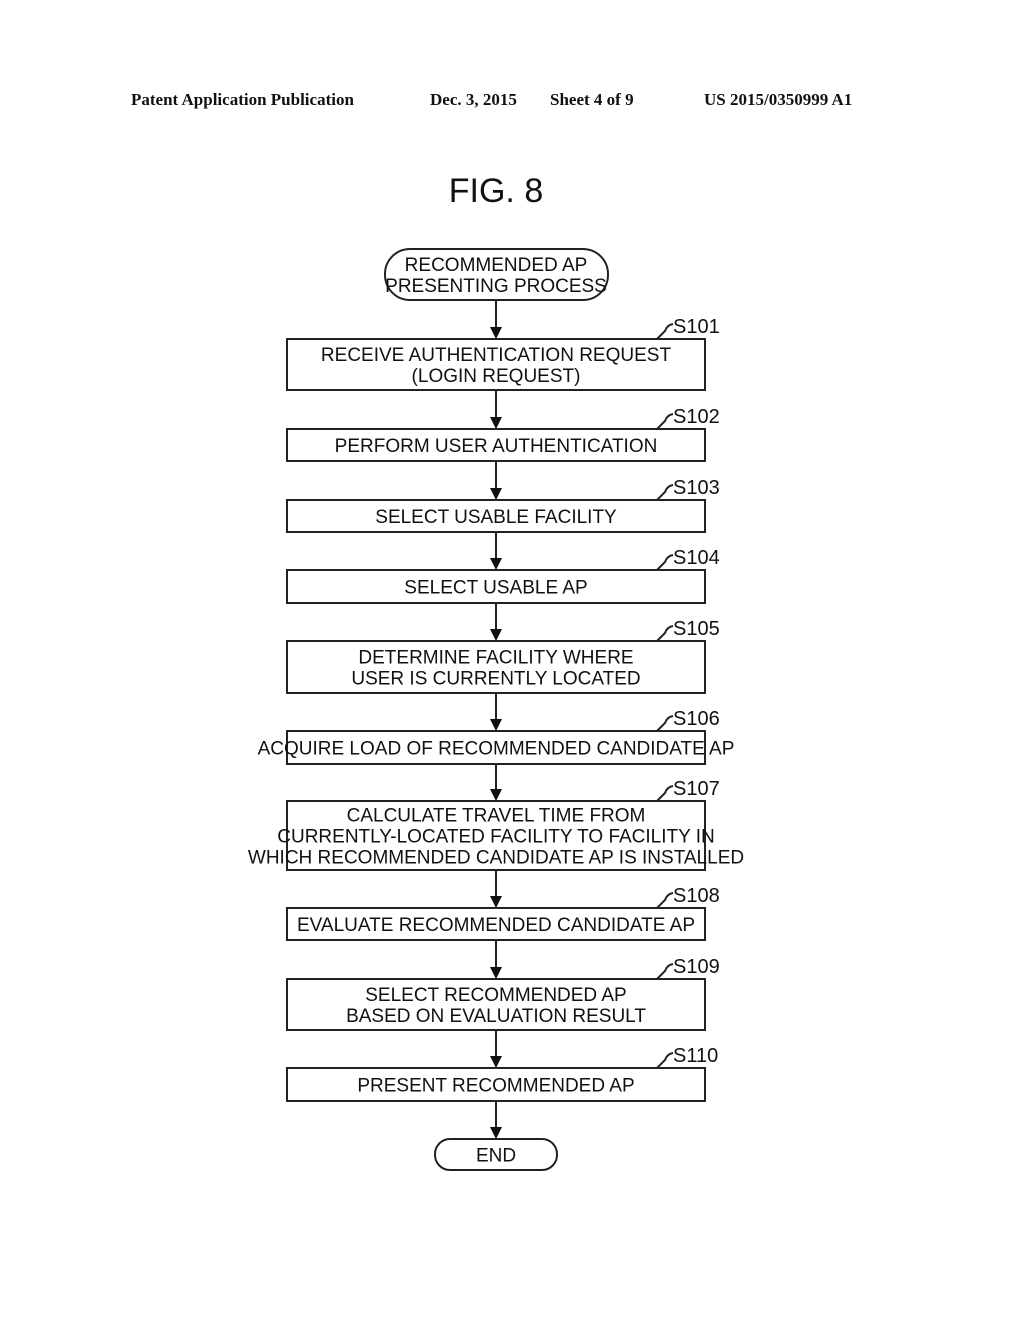  What do you see at coordinates (696, 558) in the screenshot?
I see `step-label-s104: S104` at bounding box center [696, 558].